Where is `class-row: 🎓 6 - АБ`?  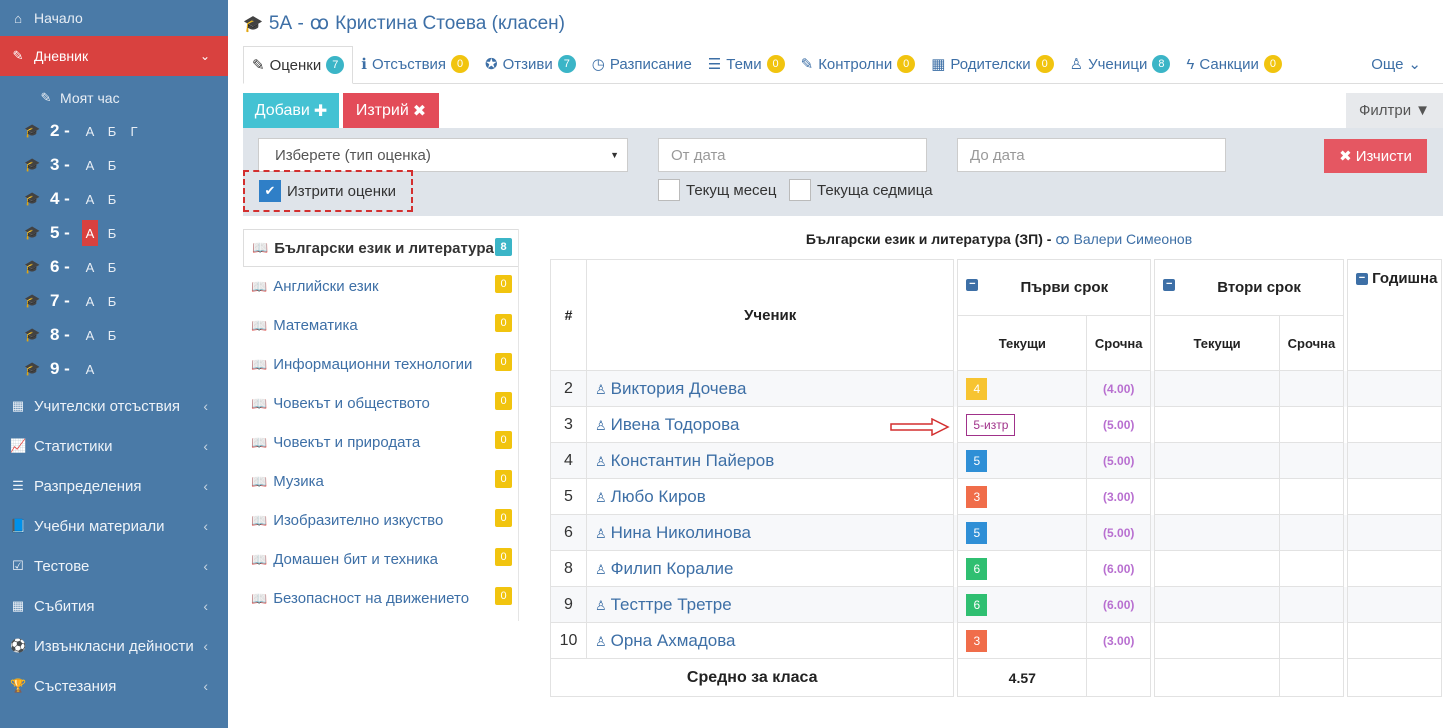 class-row: 🎓 6 - АБ is located at coordinates (114, 267).